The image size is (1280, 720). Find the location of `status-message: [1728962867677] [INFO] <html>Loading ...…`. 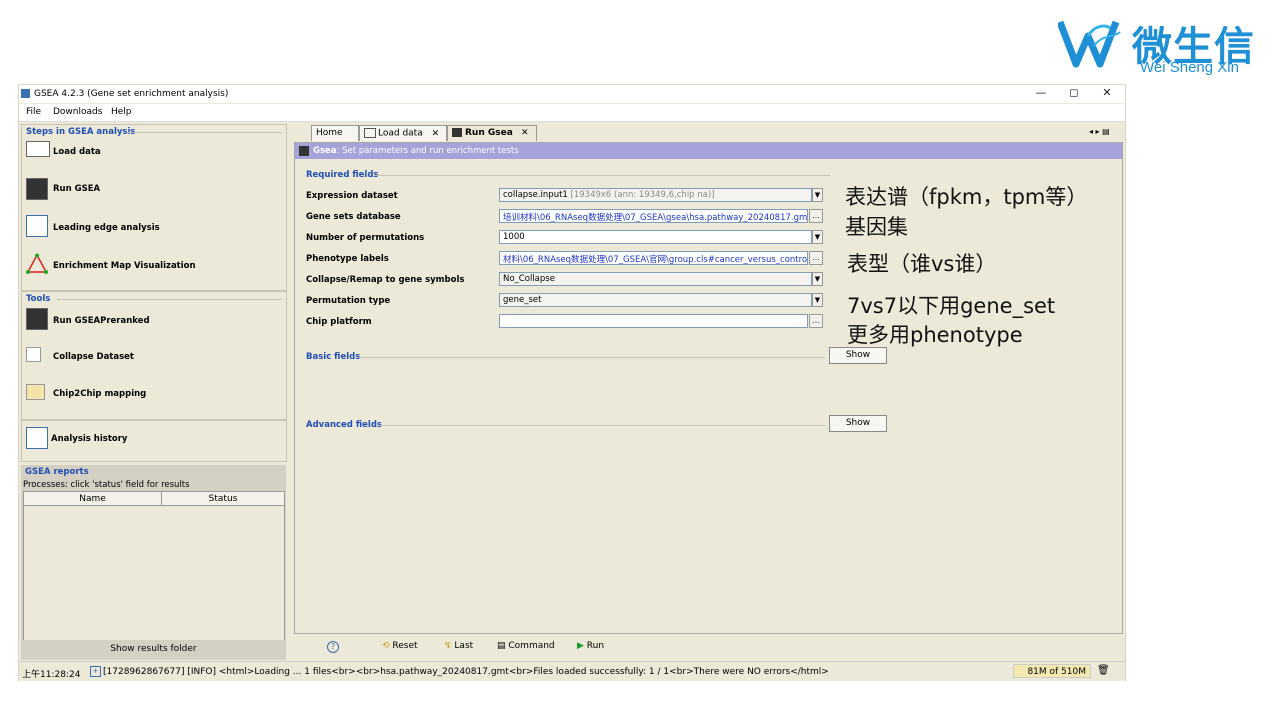

status-message: [1728962867677] [INFO] <html>Loading ...… is located at coordinates (466, 672).